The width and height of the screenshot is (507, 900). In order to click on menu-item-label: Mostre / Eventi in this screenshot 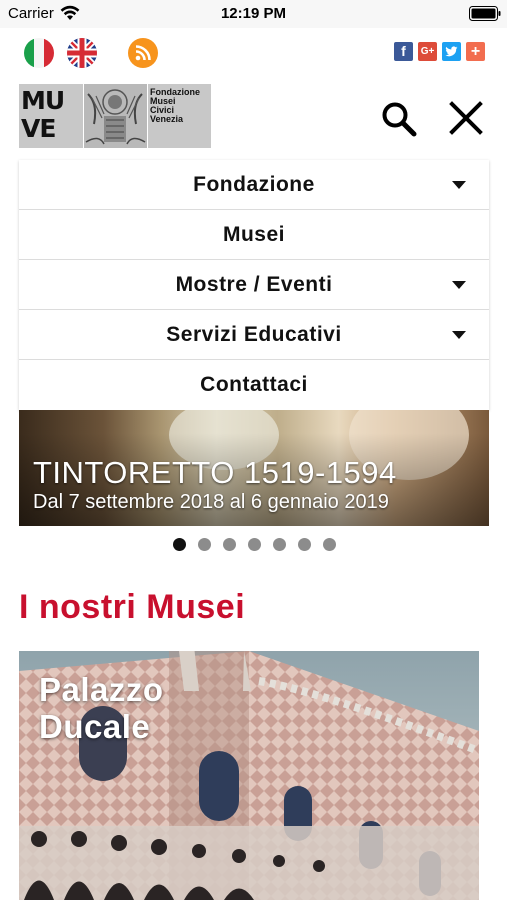, I will do `click(254, 284)`.